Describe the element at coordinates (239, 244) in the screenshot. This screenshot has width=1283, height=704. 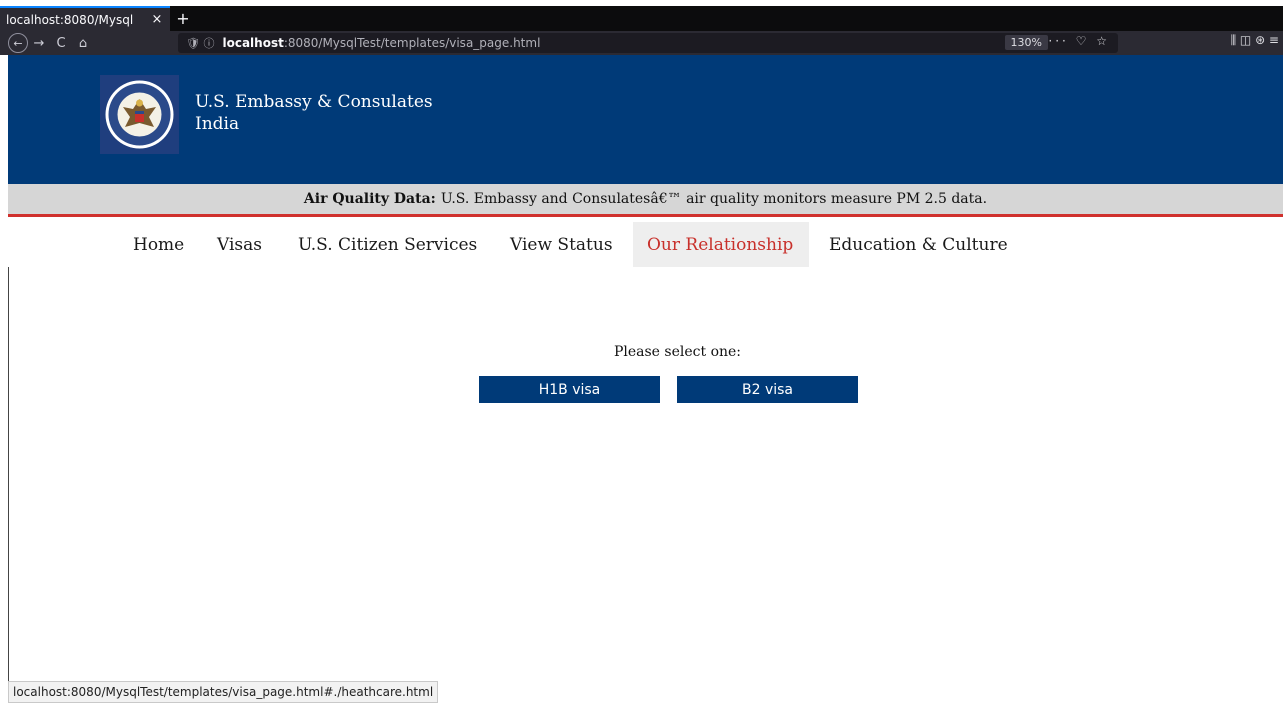
I see `nav-item-visas: Visas` at that location.